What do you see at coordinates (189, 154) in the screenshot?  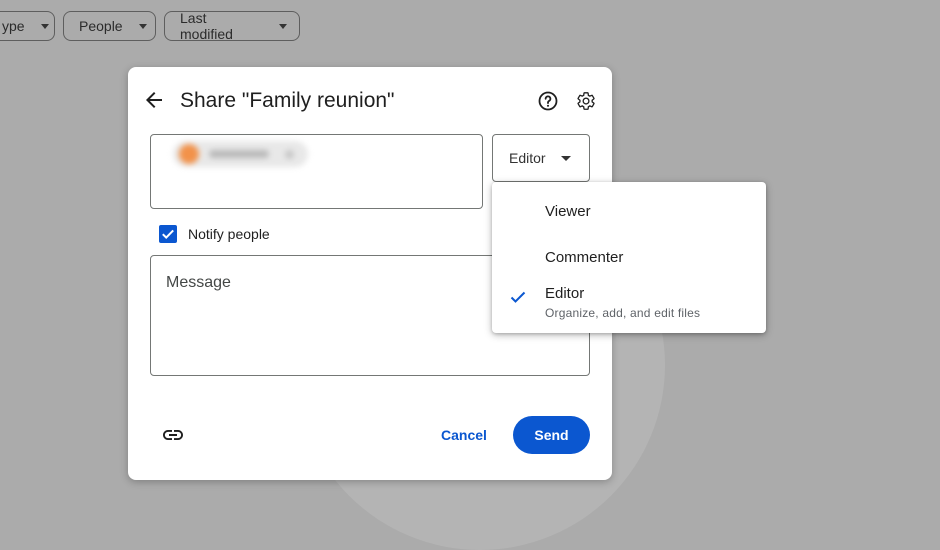 I see `avatar` at bounding box center [189, 154].